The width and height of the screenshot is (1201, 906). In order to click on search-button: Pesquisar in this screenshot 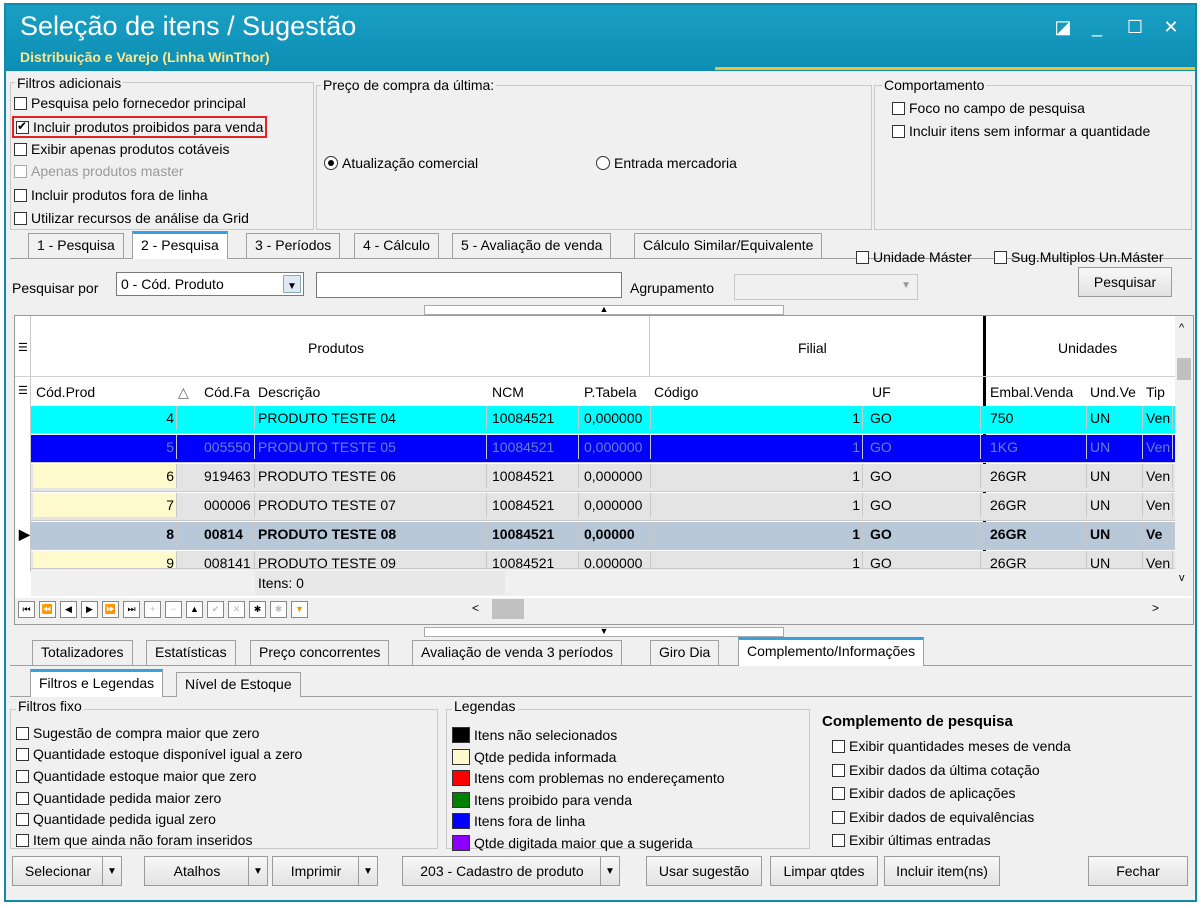, I will do `click(1125, 282)`.